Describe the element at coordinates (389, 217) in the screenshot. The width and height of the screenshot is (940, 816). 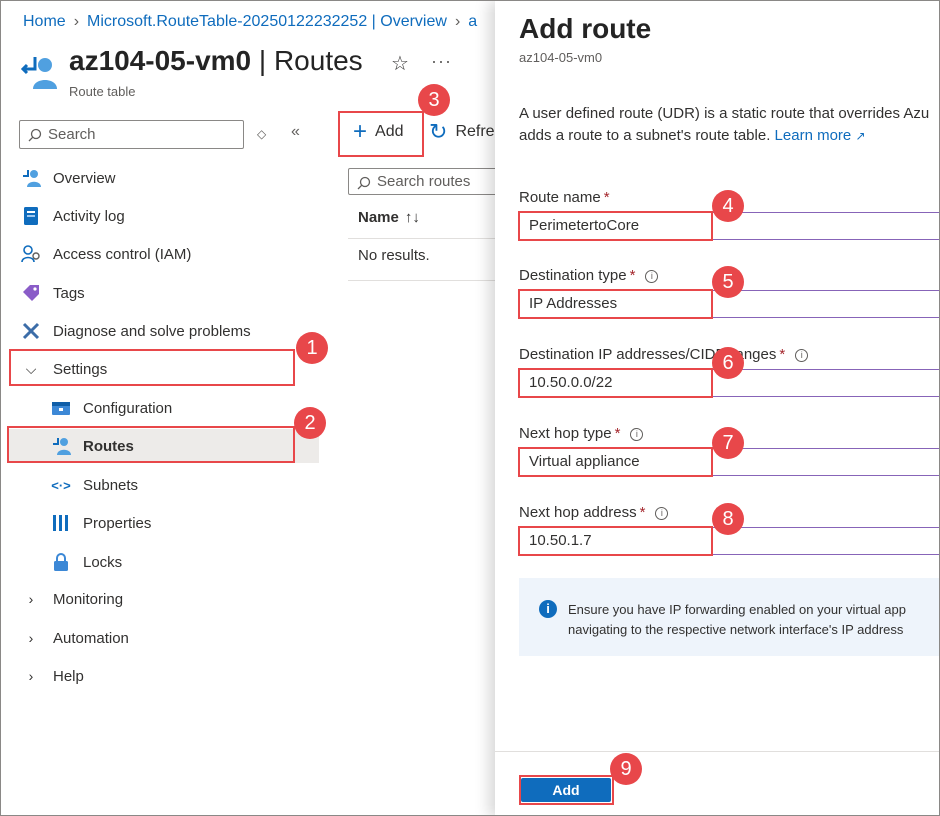
I see `column-header-name: Name ↑↓` at that location.